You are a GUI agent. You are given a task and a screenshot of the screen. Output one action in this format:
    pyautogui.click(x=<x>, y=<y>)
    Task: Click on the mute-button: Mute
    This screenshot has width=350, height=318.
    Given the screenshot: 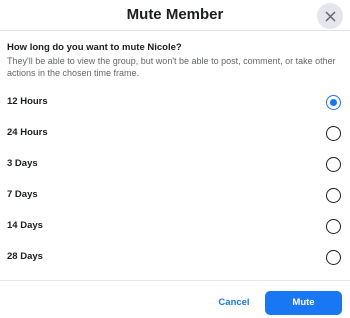 What is the action you would take?
    pyautogui.click(x=303, y=303)
    